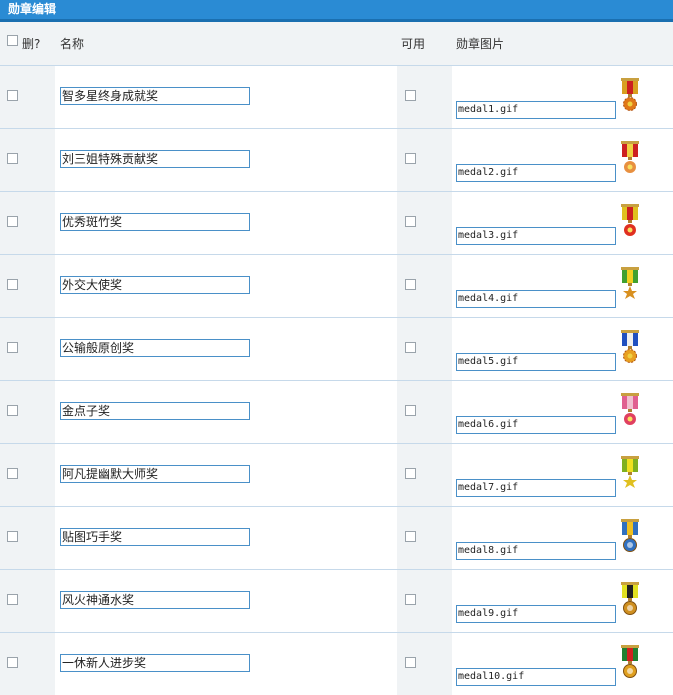  What do you see at coordinates (336, 286) in the screenshot?
I see `table-row: 外交大使奖 medal4.gif` at bounding box center [336, 286].